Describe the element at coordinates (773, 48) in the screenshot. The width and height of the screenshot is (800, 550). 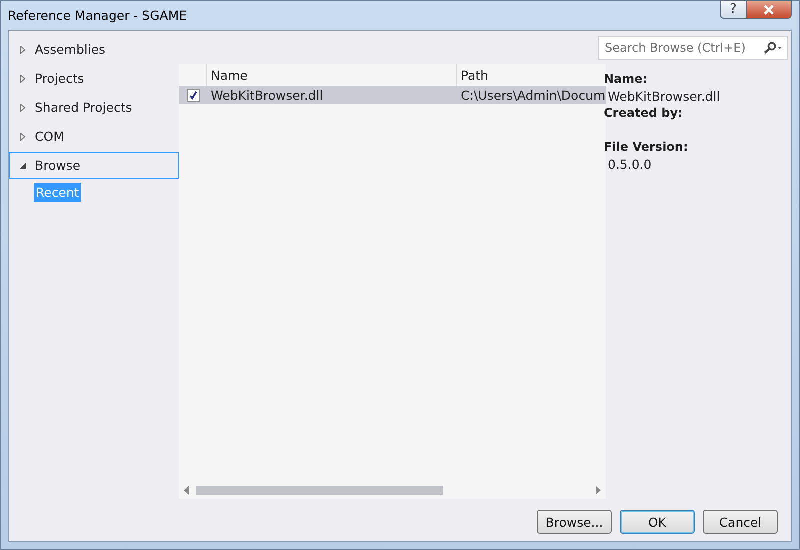
I see `search-icon` at that location.